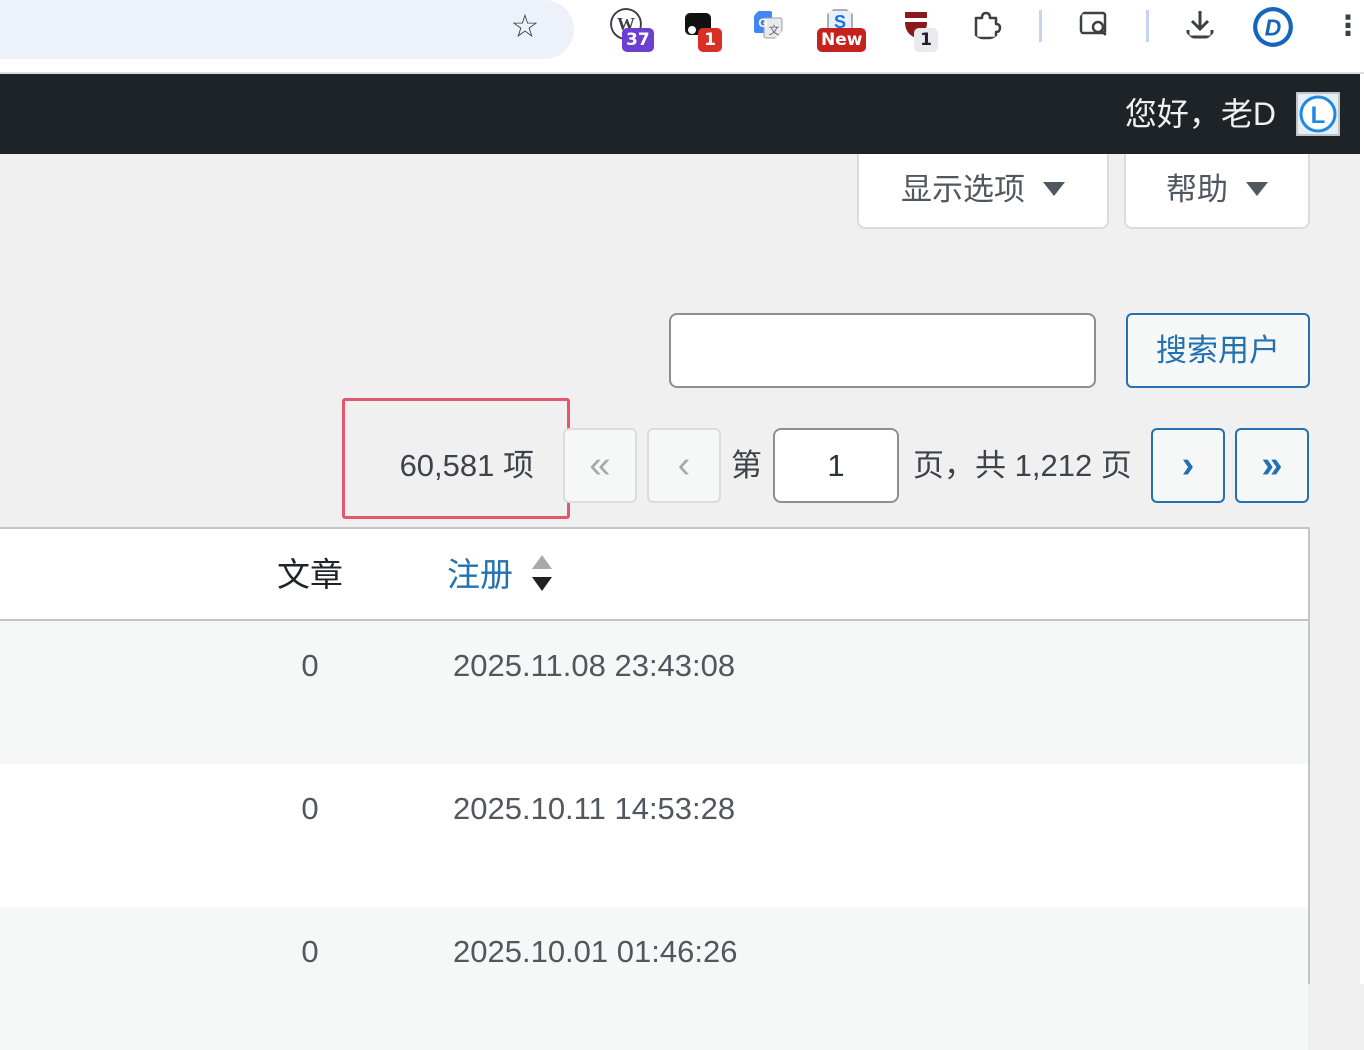  I want to click on registered-date: 2025.10.01 01:46:26, so click(595, 951).